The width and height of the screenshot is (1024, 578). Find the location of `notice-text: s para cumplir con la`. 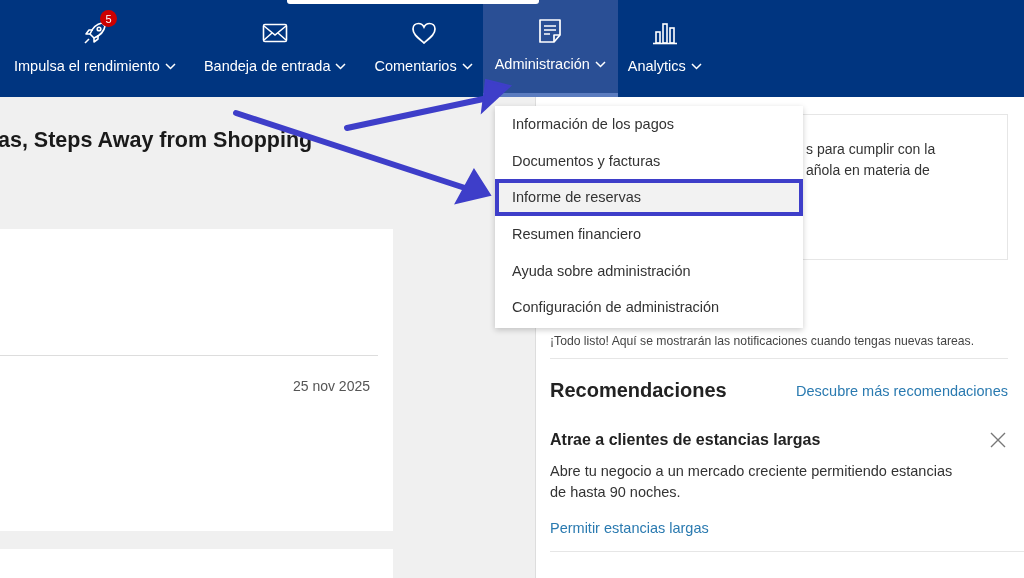

notice-text: s para cumplir con la is located at coordinates (871, 149).